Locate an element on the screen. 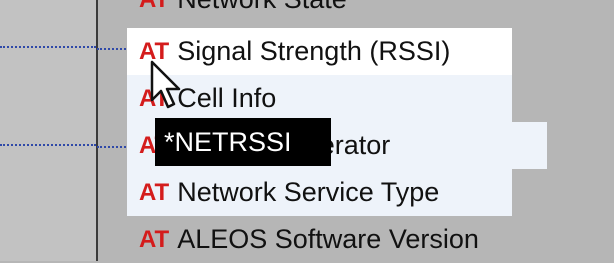 The height and width of the screenshot is (263, 614). pane-divider is located at coordinates (97, 130).